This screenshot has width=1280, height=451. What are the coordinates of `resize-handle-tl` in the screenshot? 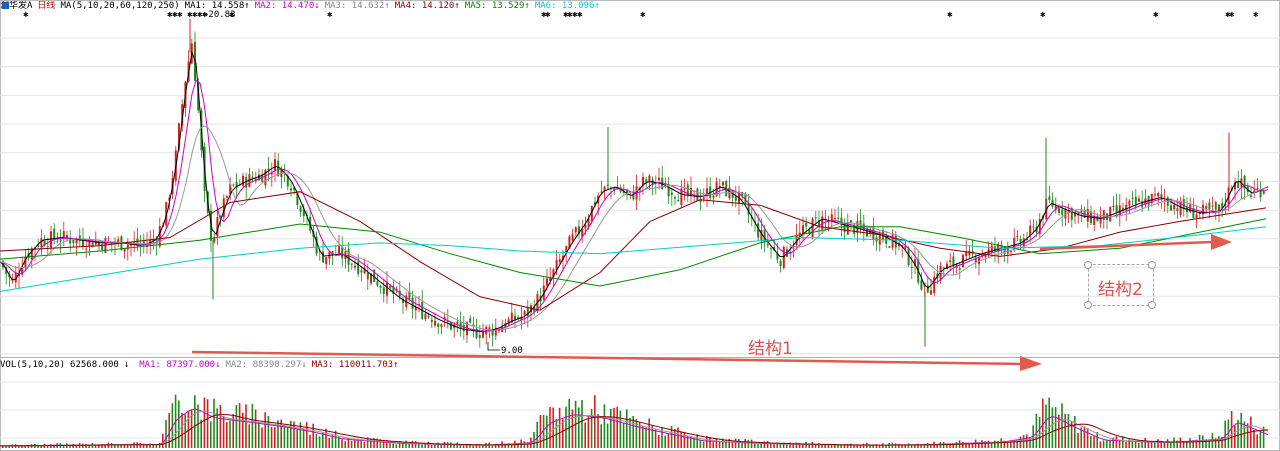 It's located at (1088, 265).